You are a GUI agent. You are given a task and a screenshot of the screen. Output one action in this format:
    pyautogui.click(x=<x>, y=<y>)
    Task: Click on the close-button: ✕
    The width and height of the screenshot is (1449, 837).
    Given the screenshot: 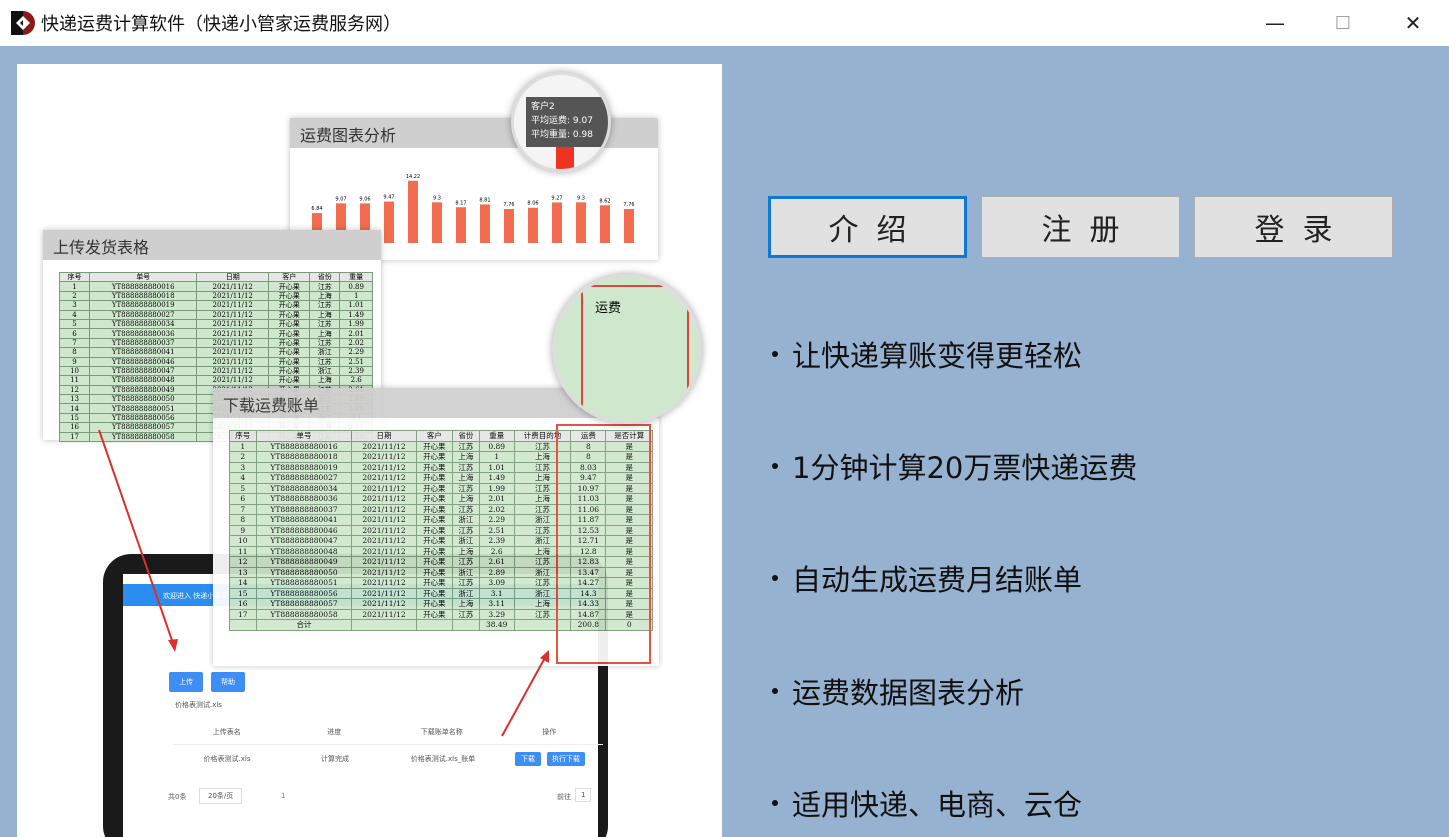 What is the action you would take?
    pyautogui.click(x=1413, y=23)
    